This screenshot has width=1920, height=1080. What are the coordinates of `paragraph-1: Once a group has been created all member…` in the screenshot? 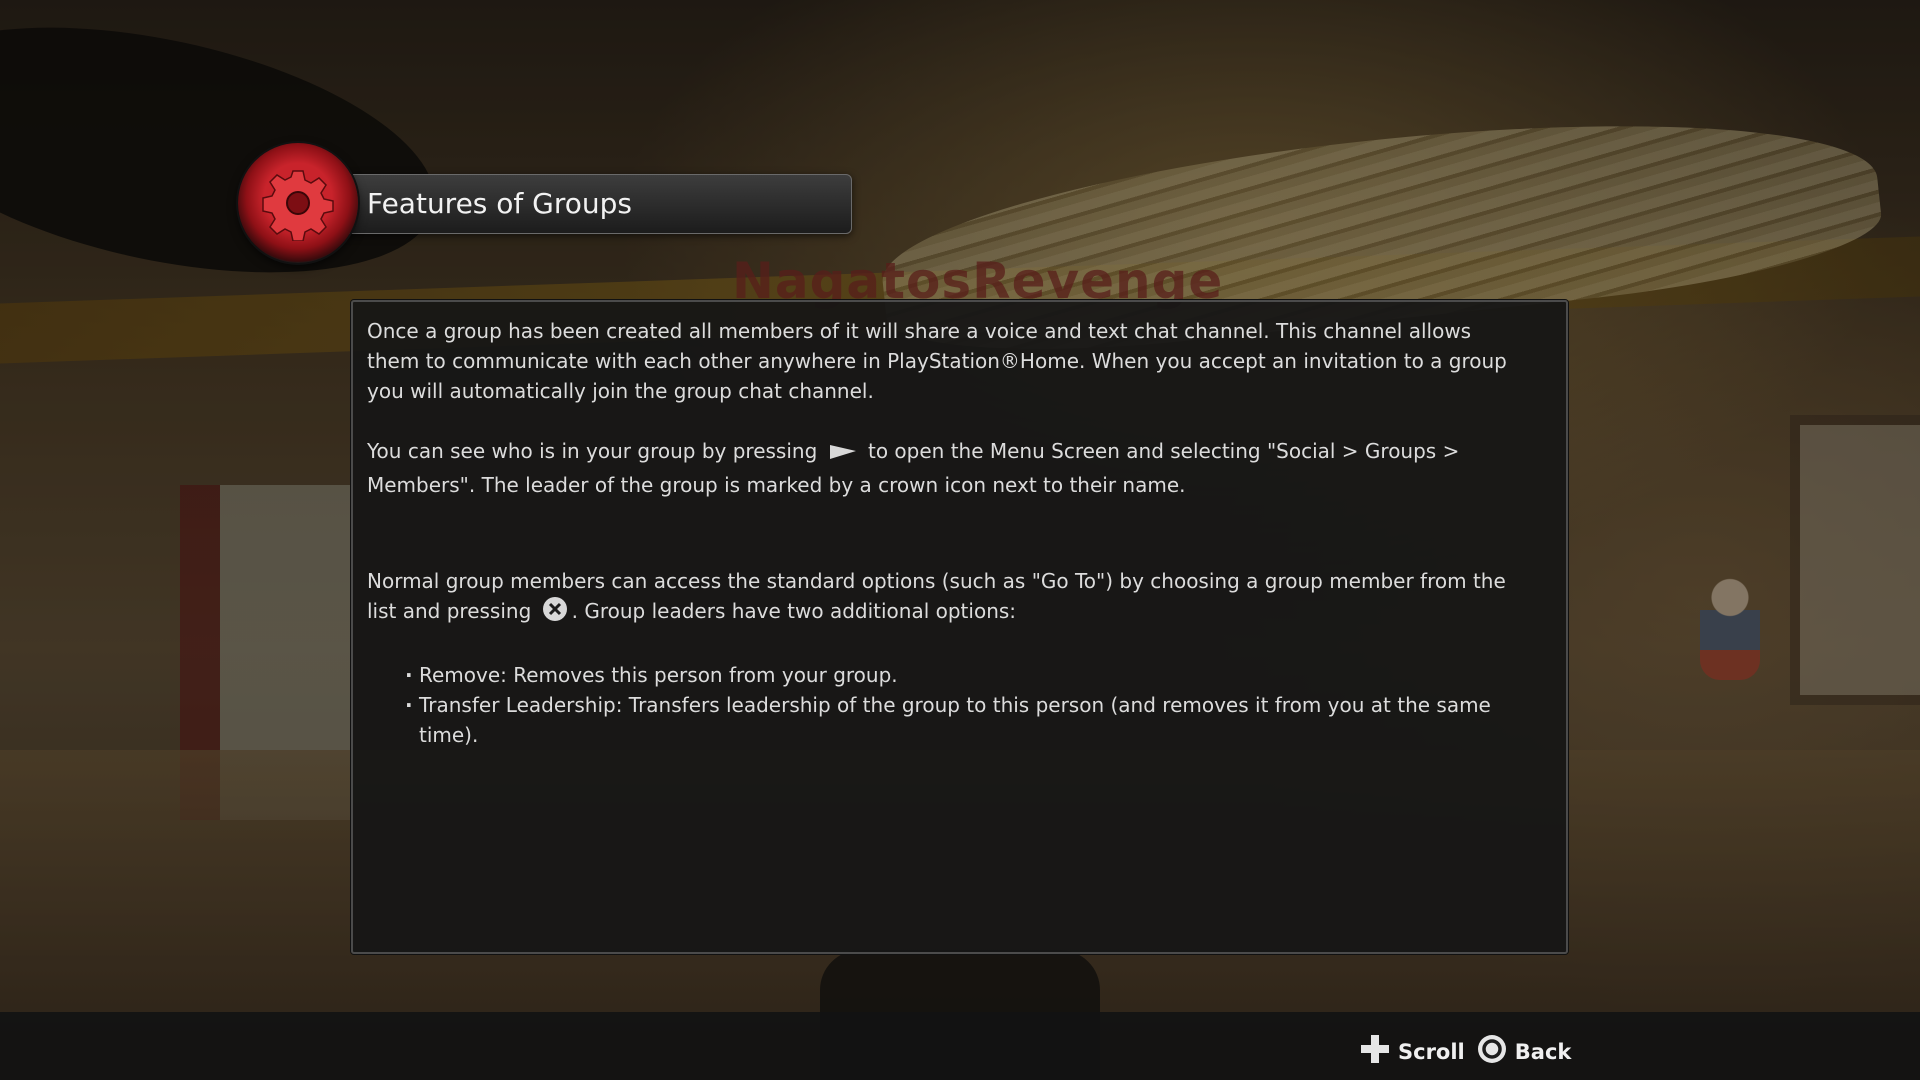 It's located at (937, 361).